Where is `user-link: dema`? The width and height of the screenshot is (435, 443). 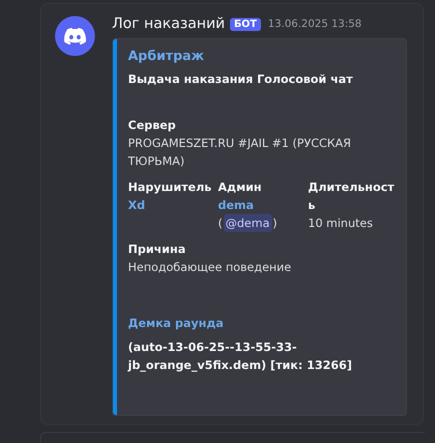
user-link: dema is located at coordinates (236, 205).